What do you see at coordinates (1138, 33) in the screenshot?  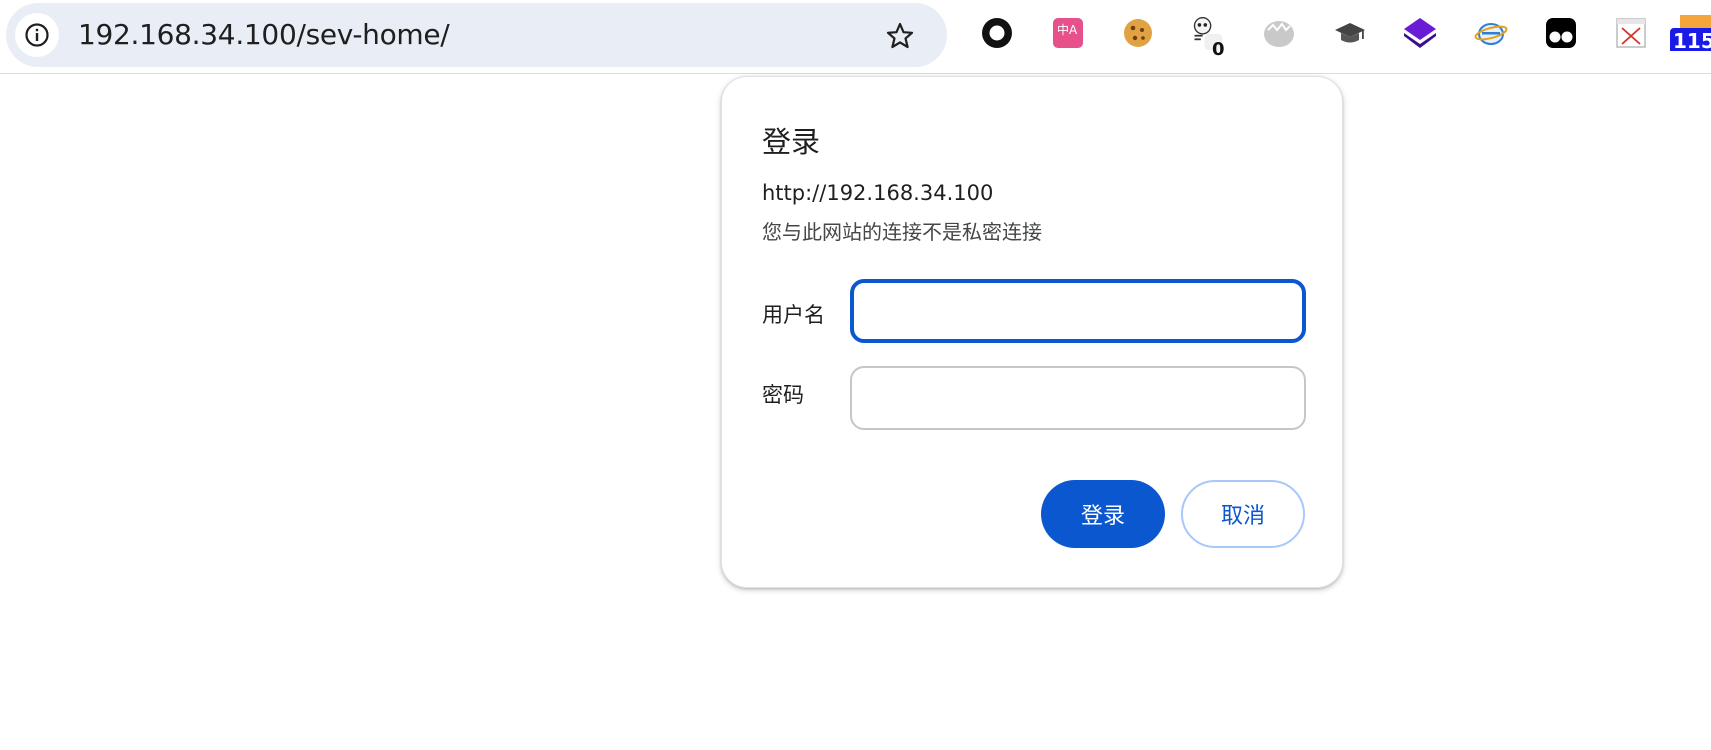 I see `cookie-extension-icon` at bounding box center [1138, 33].